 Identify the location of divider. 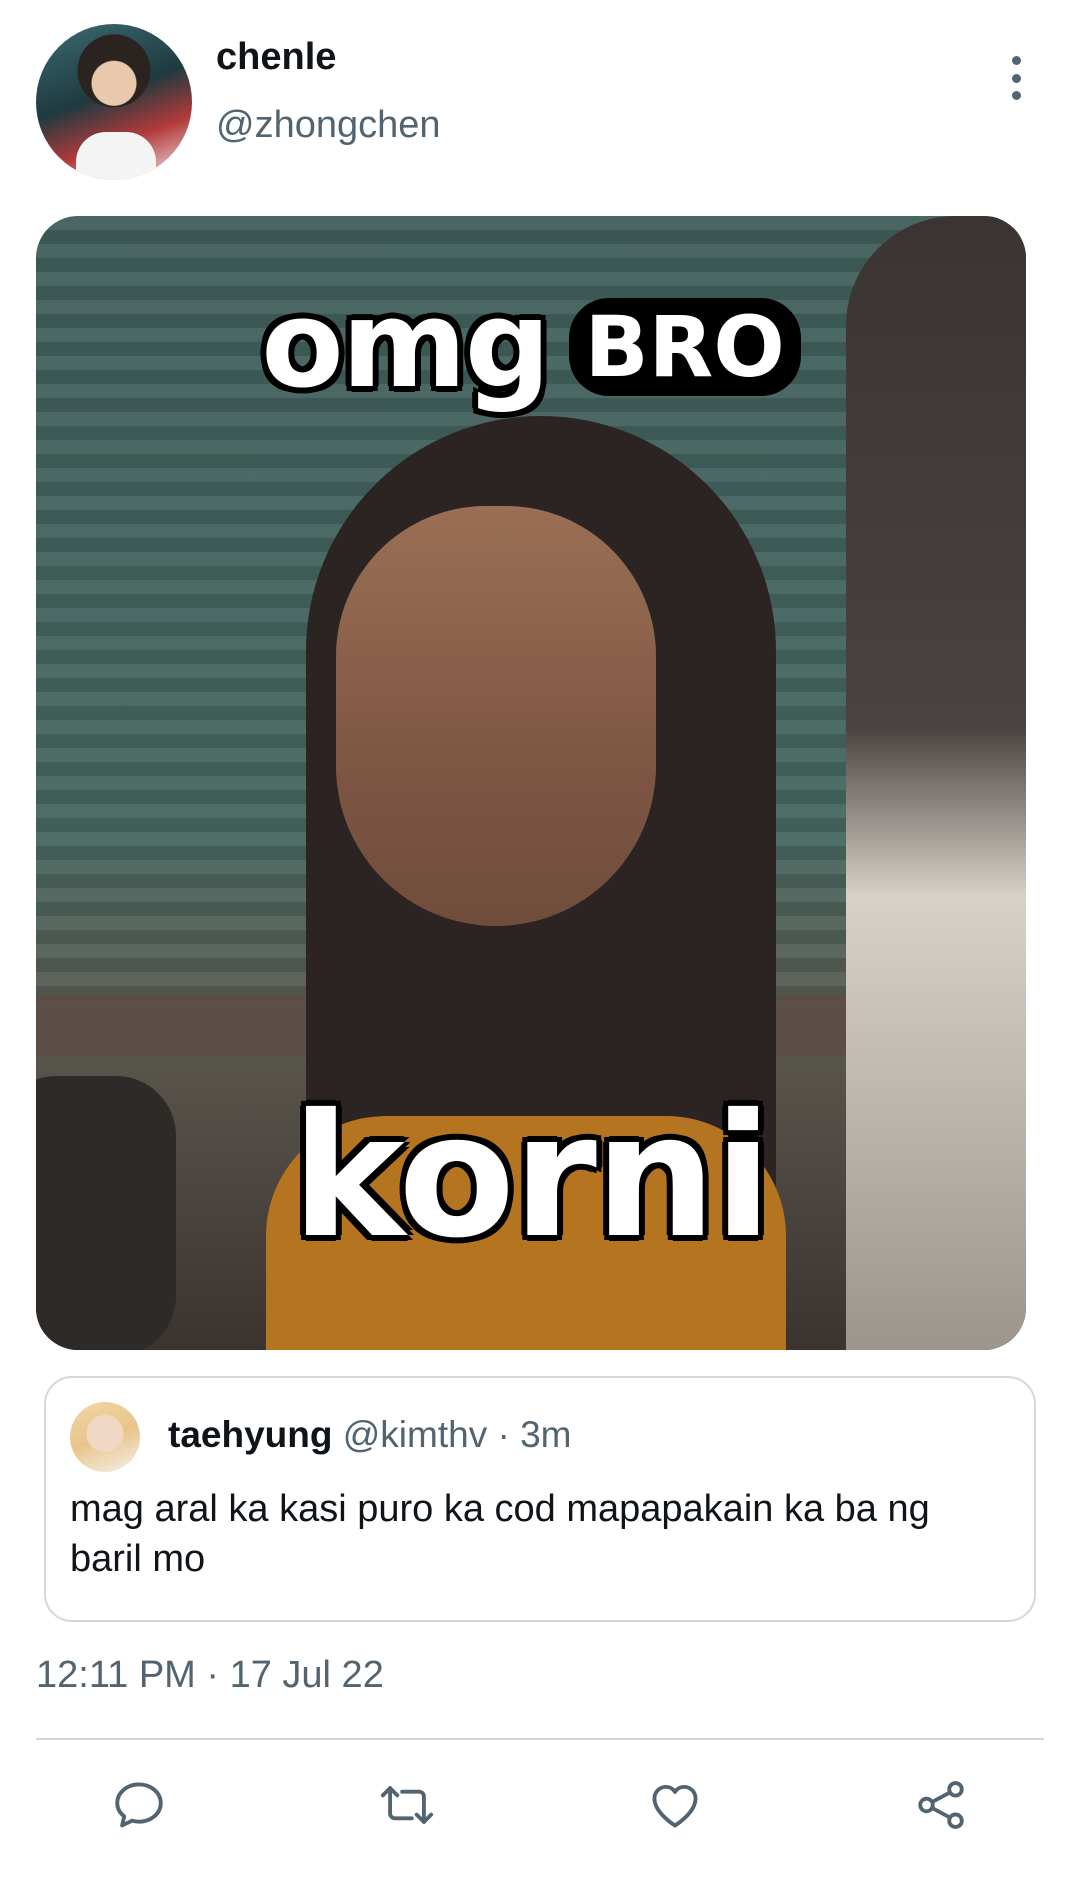
(540, 1739).